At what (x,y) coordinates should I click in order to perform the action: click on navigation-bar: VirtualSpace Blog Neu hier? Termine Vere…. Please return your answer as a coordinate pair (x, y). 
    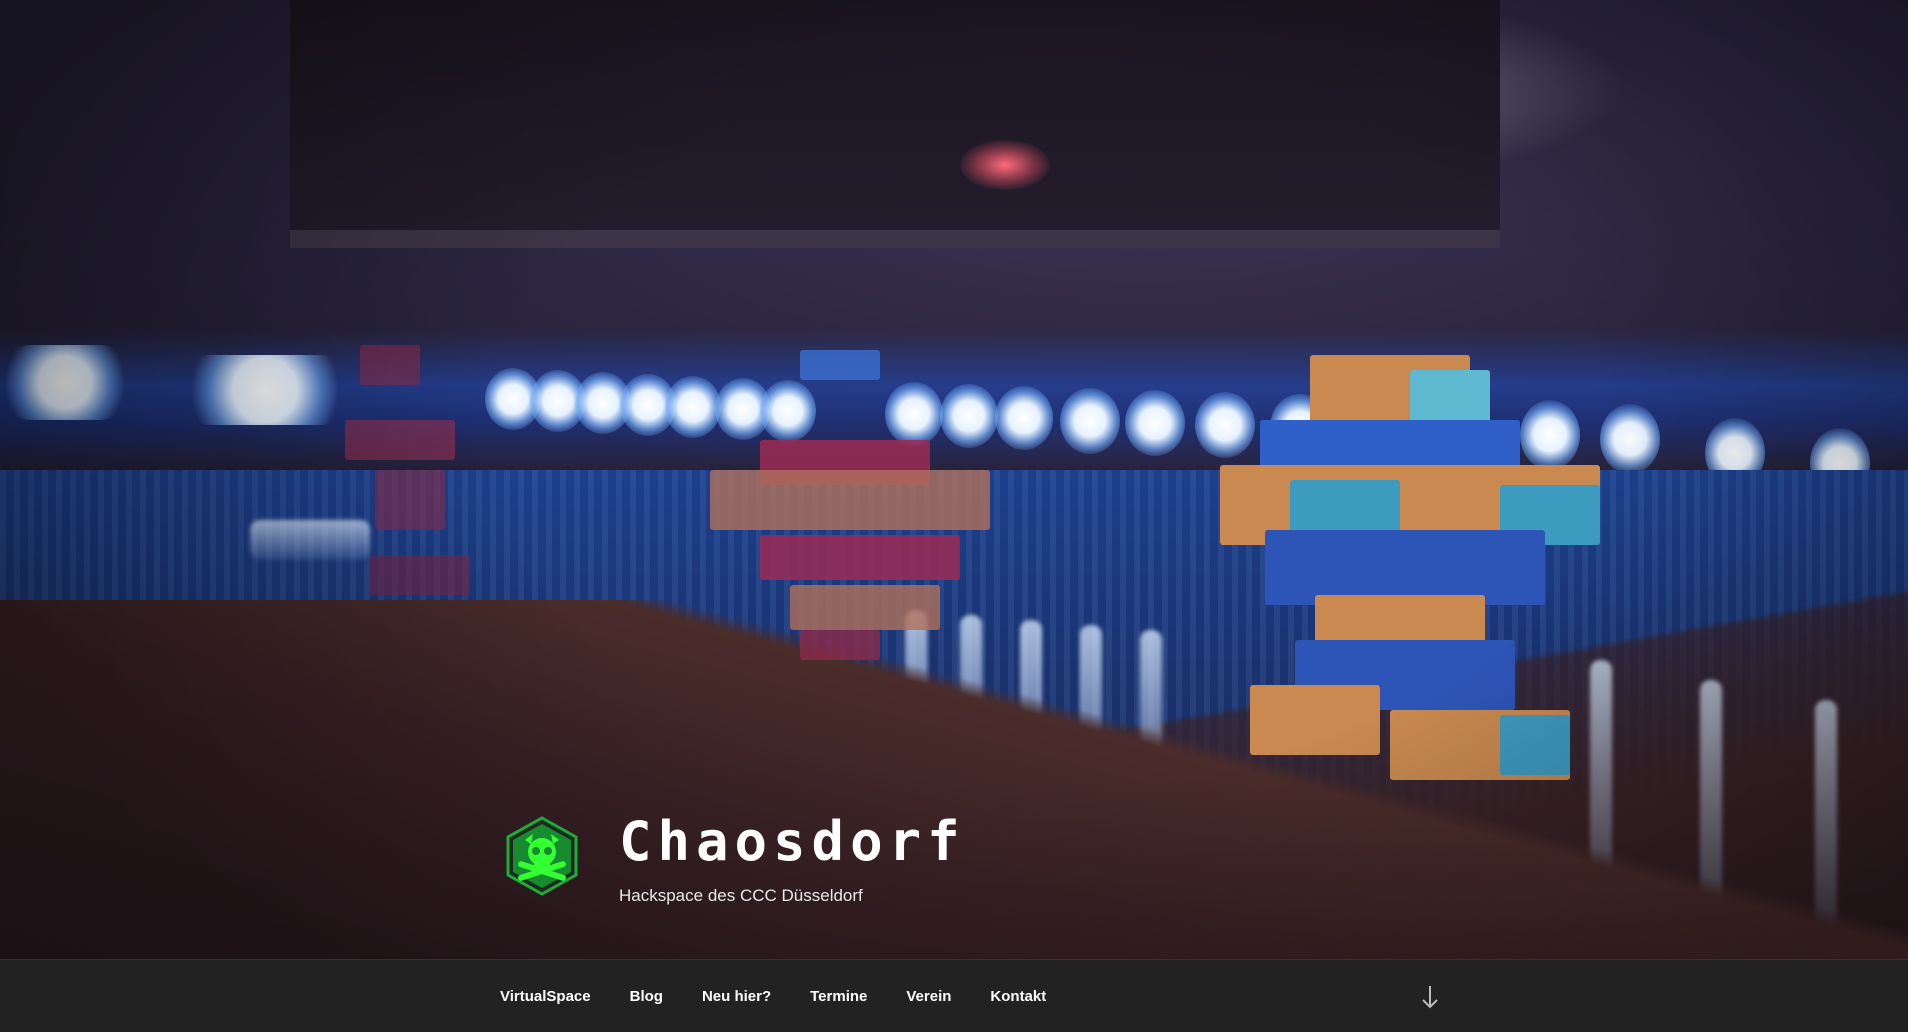
    Looking at the image, I should click on (954, 995).